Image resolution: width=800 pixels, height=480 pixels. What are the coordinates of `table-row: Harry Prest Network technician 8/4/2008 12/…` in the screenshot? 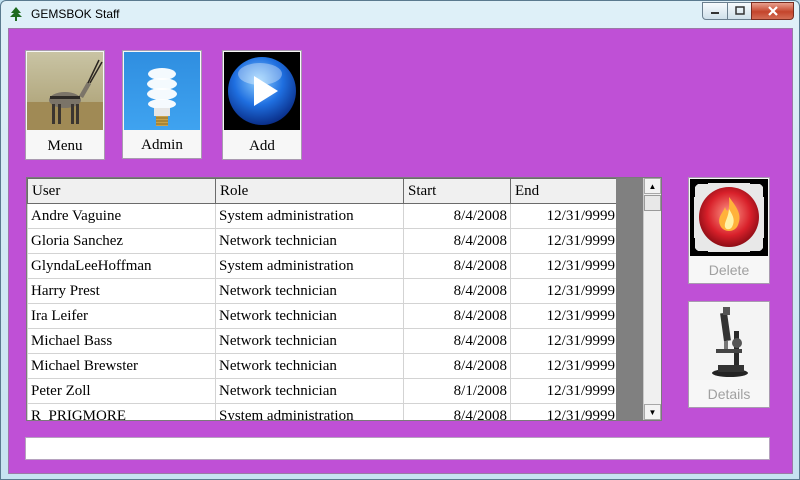 It's located at (323, 291).